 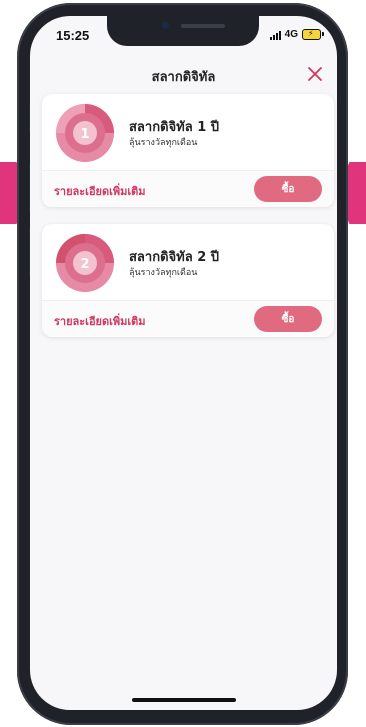 I want to click on speaker-grille, so click(x=203, y=26).